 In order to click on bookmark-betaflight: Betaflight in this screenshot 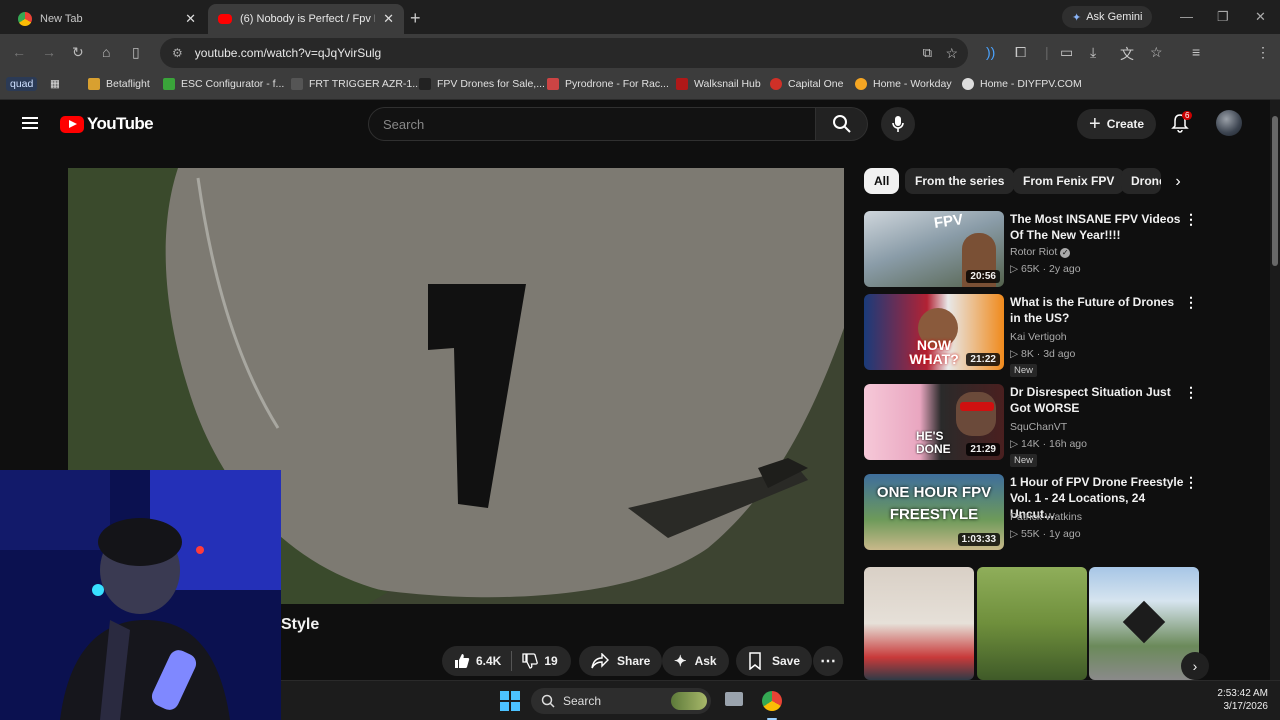, I will do `click(119, 84)`.